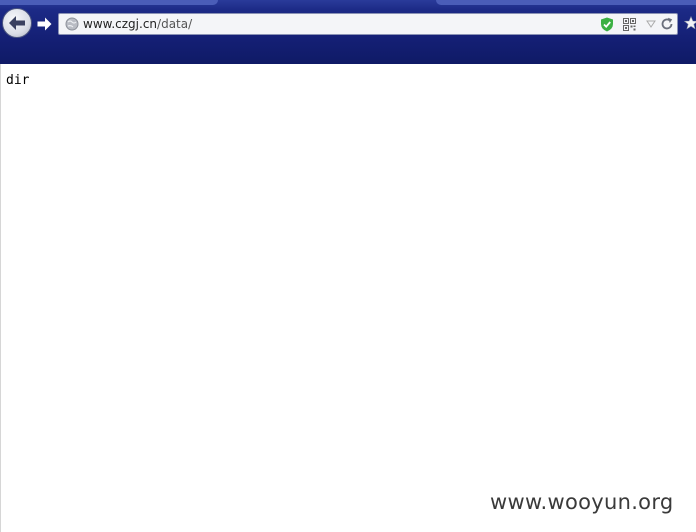 This screenshot has height=532, width=696. What do you see at coordinates (18, 80) in the screenshot?
I see `page-body-text: dir` at bounding box center [18, 80].